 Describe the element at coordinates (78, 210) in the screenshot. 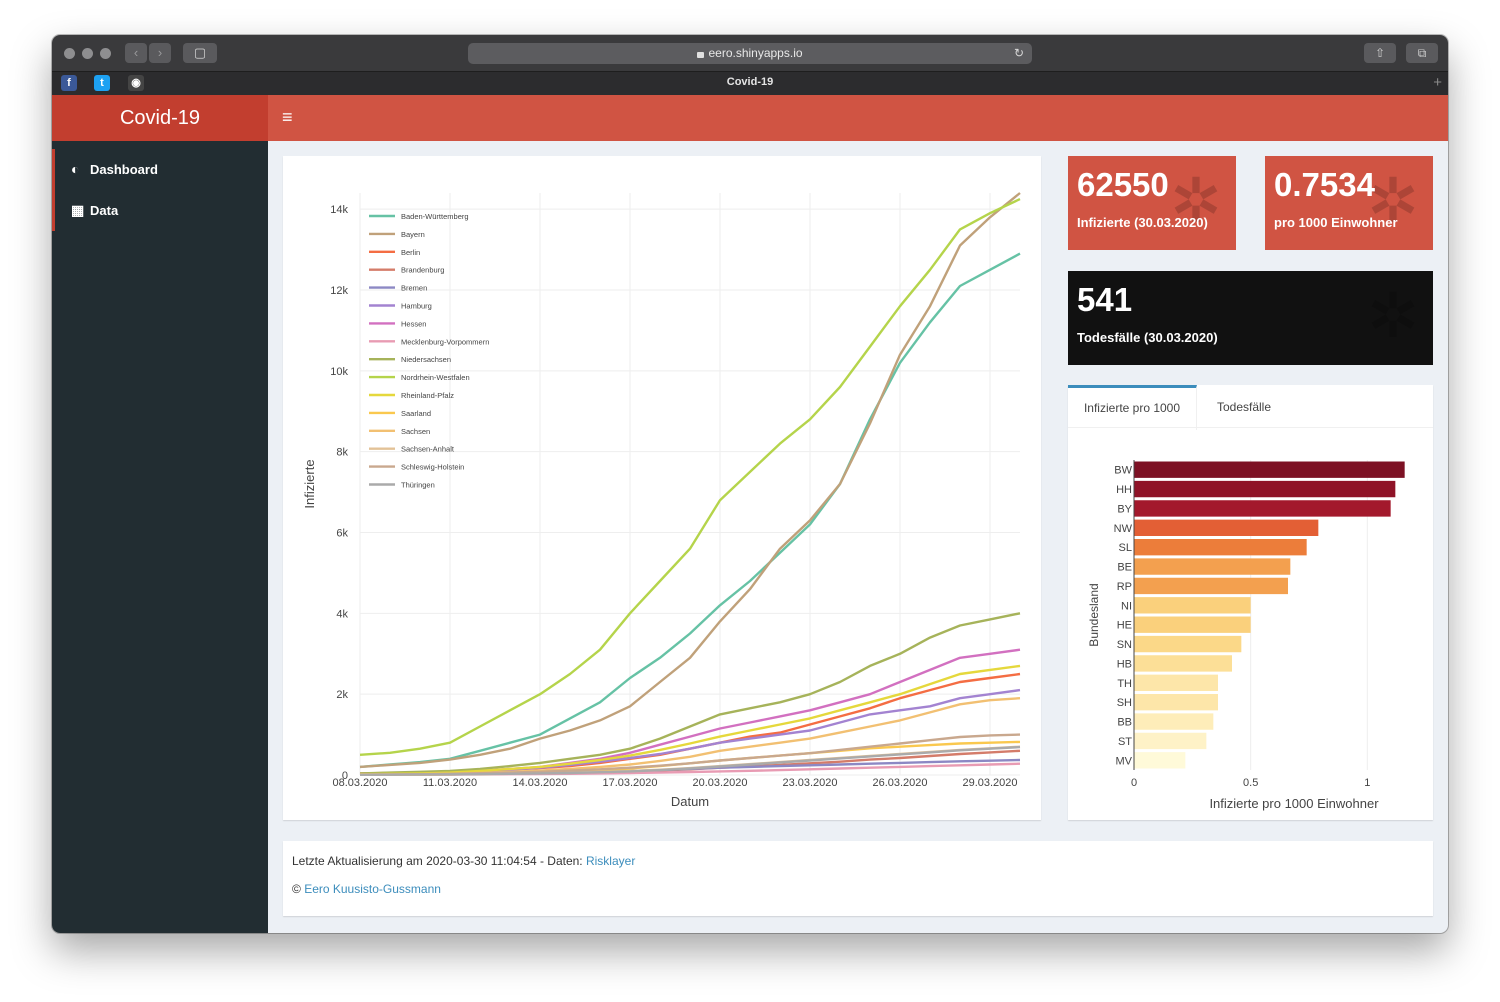

I see `table-icon: ▦` at that location.